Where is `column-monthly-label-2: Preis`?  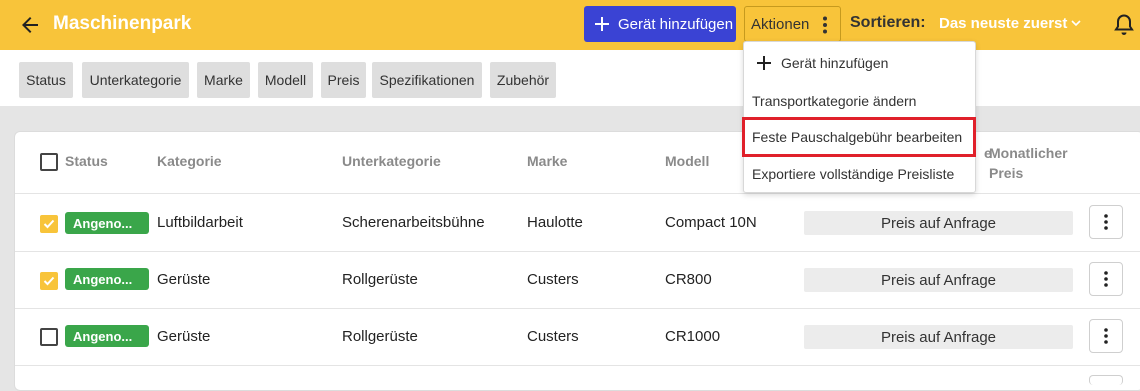
column-monthly-label-2: Preis is located at coordinates (1006, 173).